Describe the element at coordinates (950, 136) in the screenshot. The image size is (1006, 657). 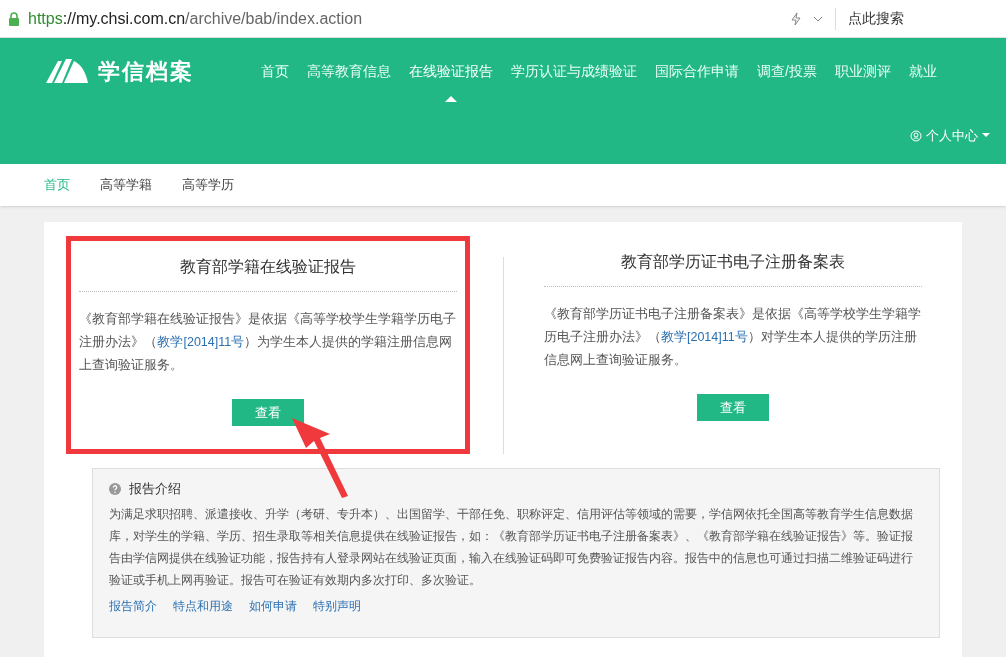
I see `user-menu: 个人中心` at that location.